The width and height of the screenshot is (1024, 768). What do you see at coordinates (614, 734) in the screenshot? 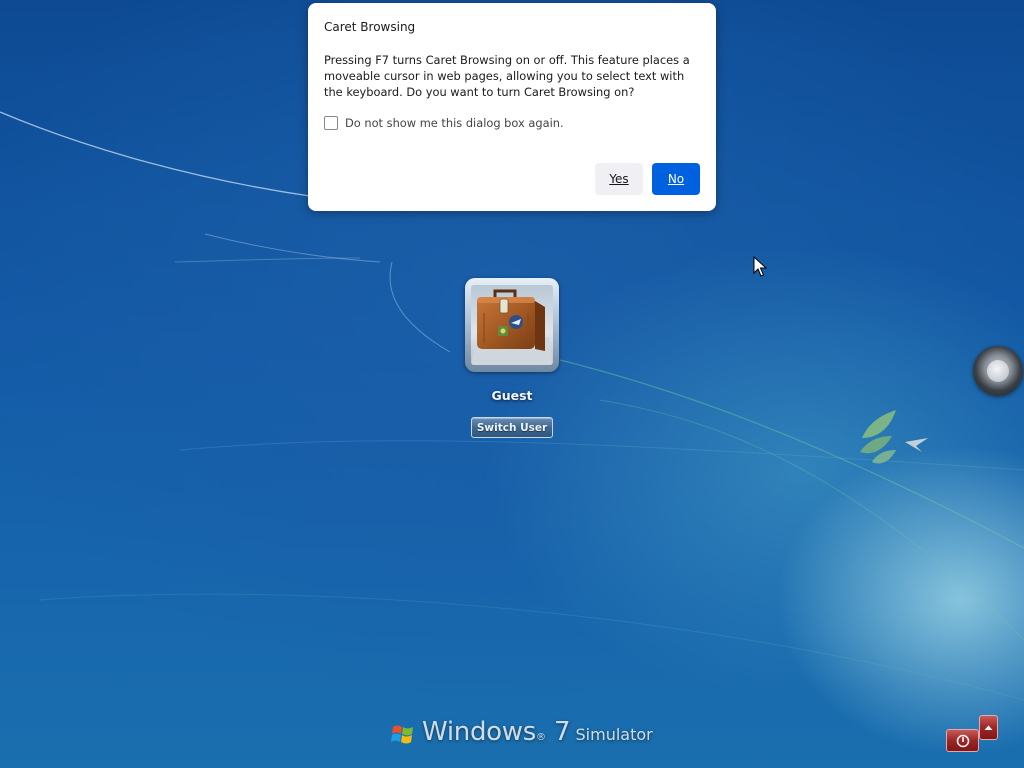
I see `brand-edition-text: Simulator` at bounding box center [614, 734].